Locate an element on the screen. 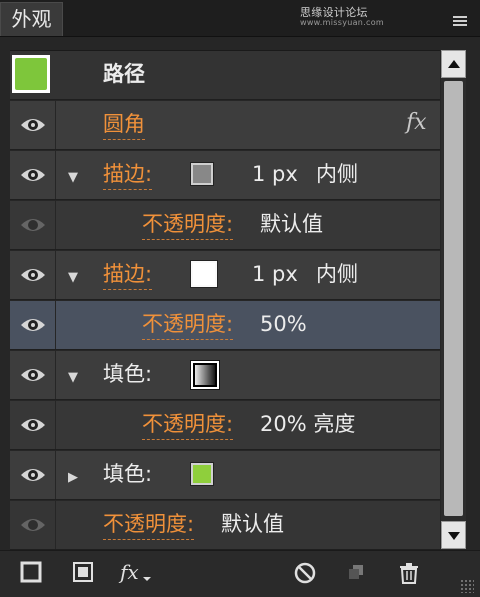  bottom-toolbar: fx is located at coordinates (240, 573).